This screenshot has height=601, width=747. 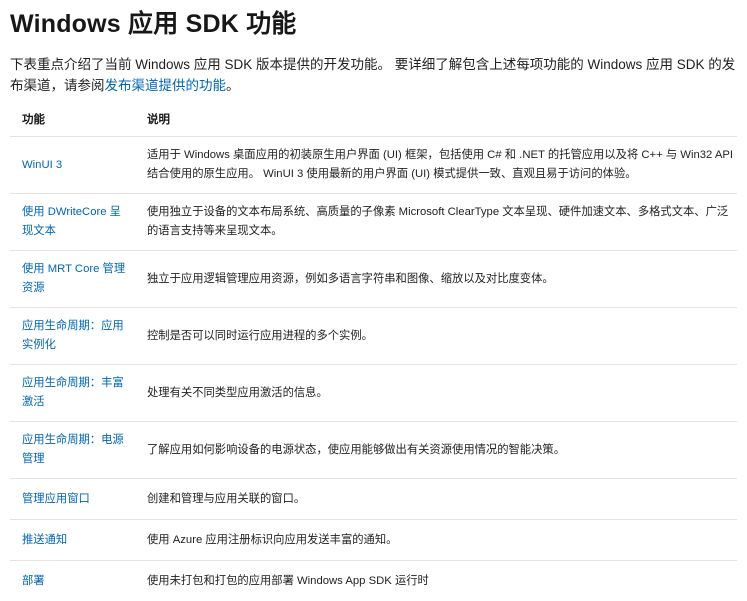 I want to click on table-row: 管理应用窗口 创建和管理与应用关联的窗口。, so click(x=373, y=499).